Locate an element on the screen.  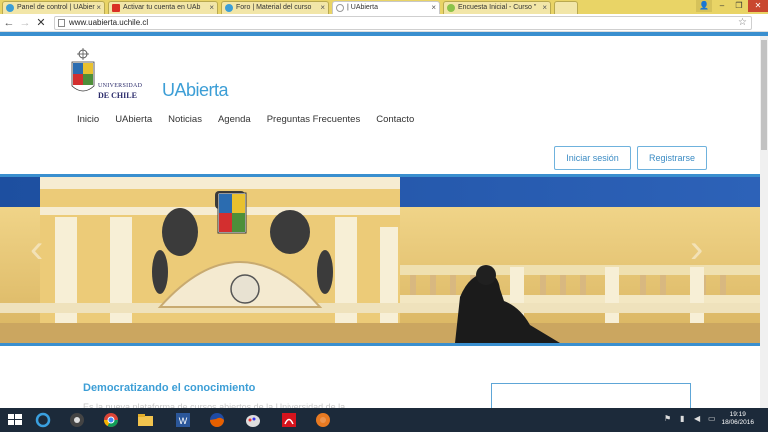
tab-label: Encuesta Inicial - Curso " is located at coordinates (497, 7).